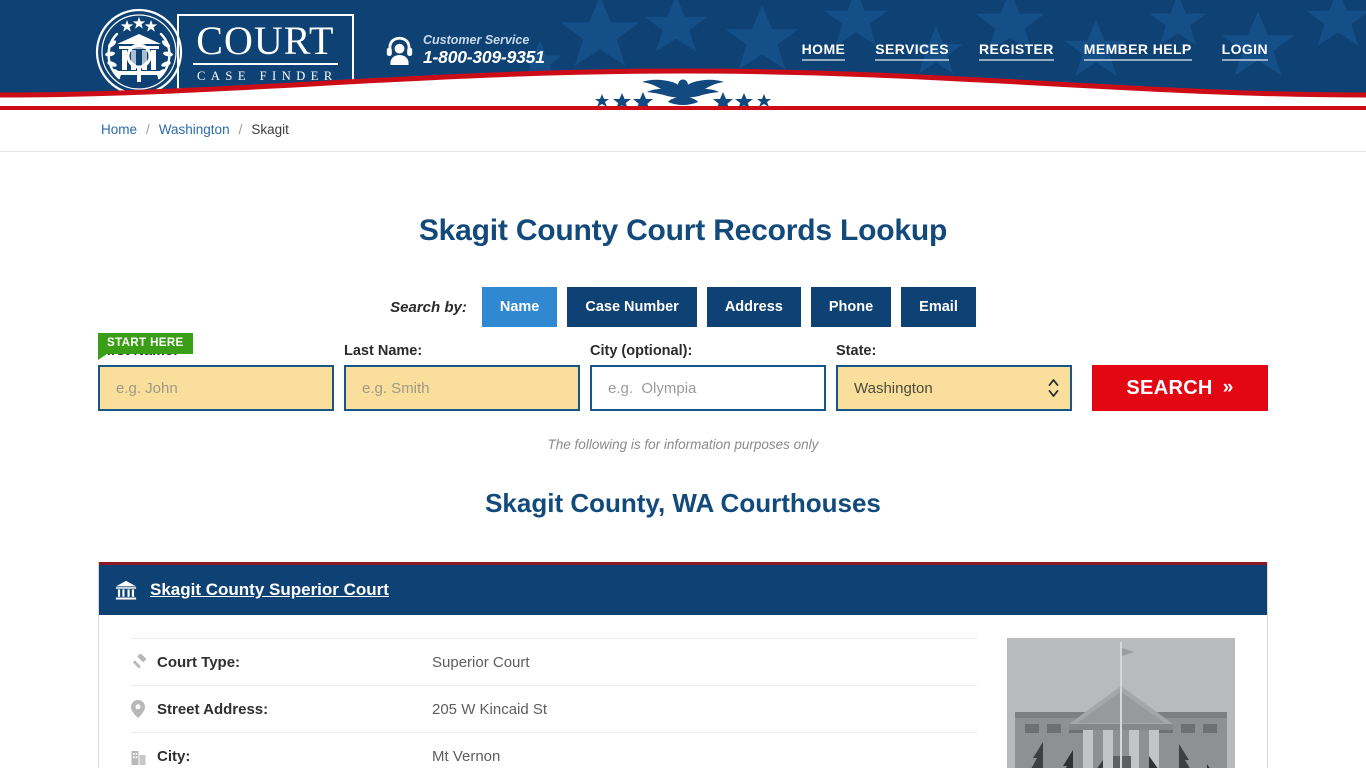 The width and height of the screenshot is (1366, 768). Describe the element at coordinates (519, 307) in the screenshot. I see `tab-name: Name` at that location.